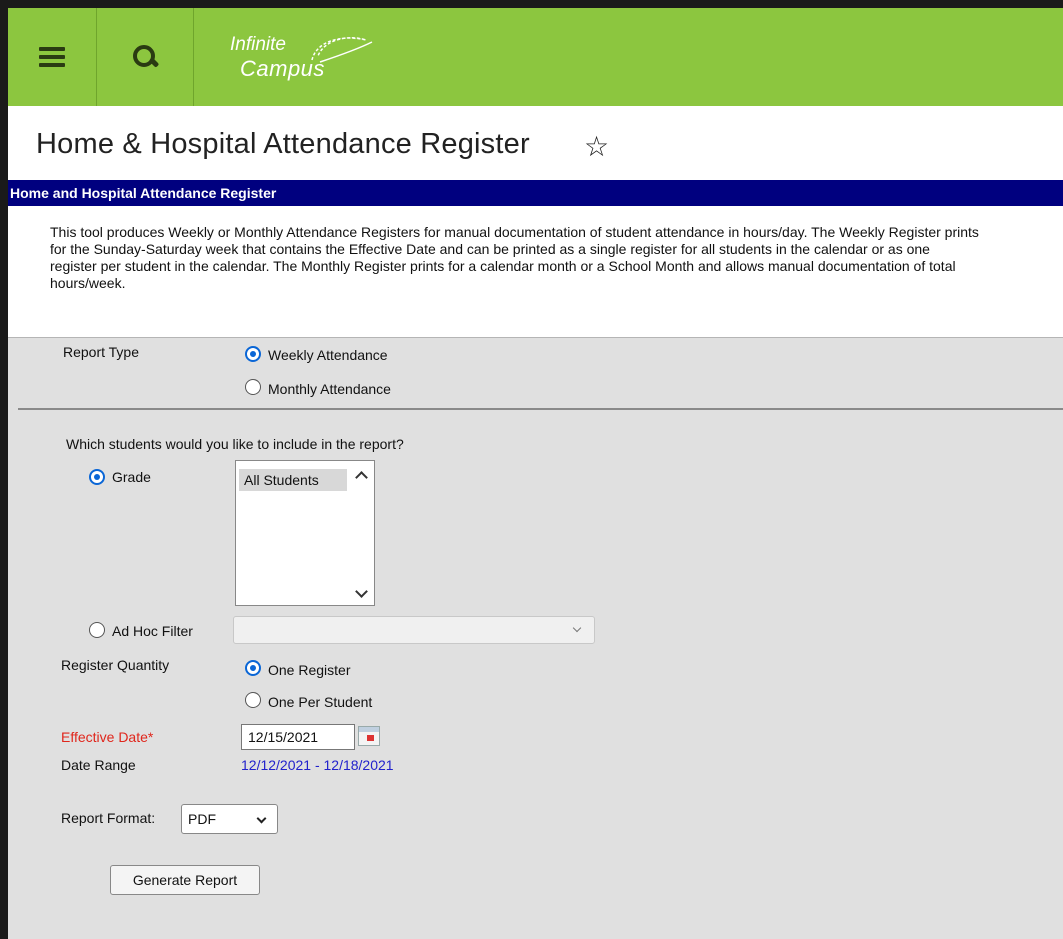 Image resolution: width=1063 pixels, height=939 pixels. I want to click on hamburger-menu-icon, so click(52, 57).